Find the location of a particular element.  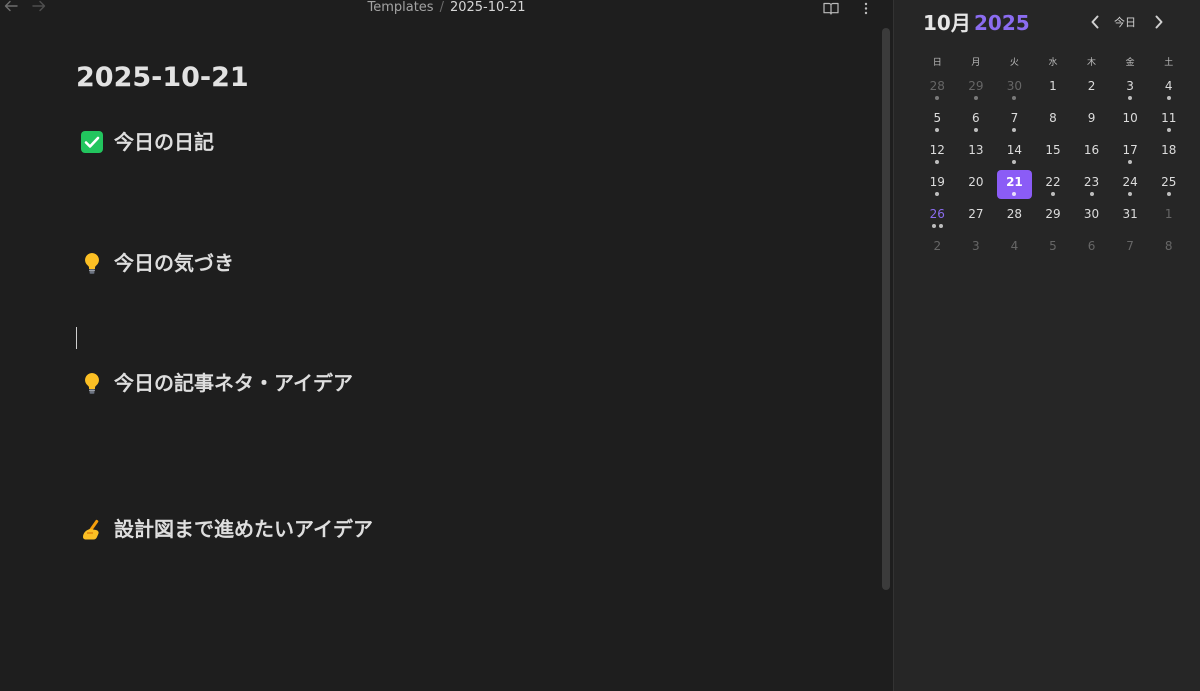

calendar-day-number: 19 is located at coordinates (937, 182).